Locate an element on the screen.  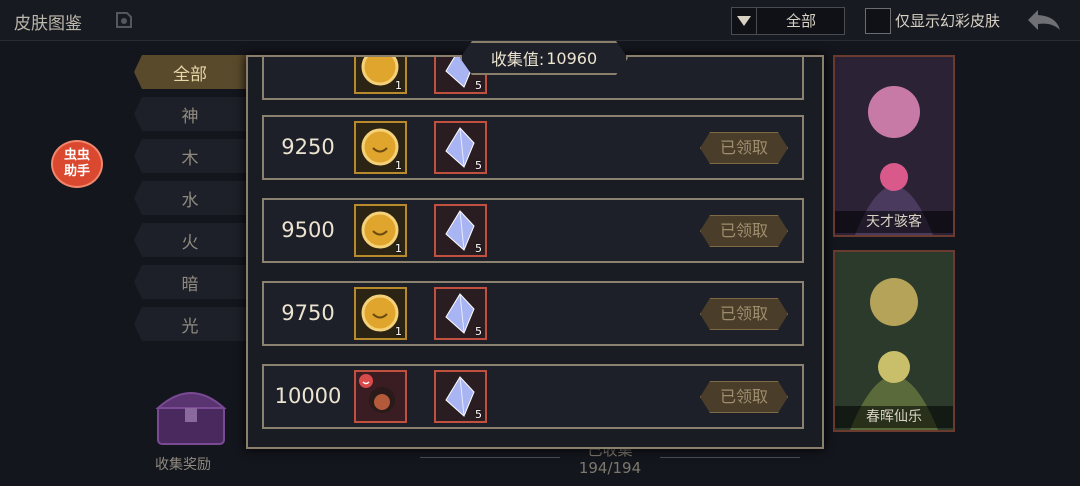
filter-selected-value: 全部 is located at coordinates (800, 21).